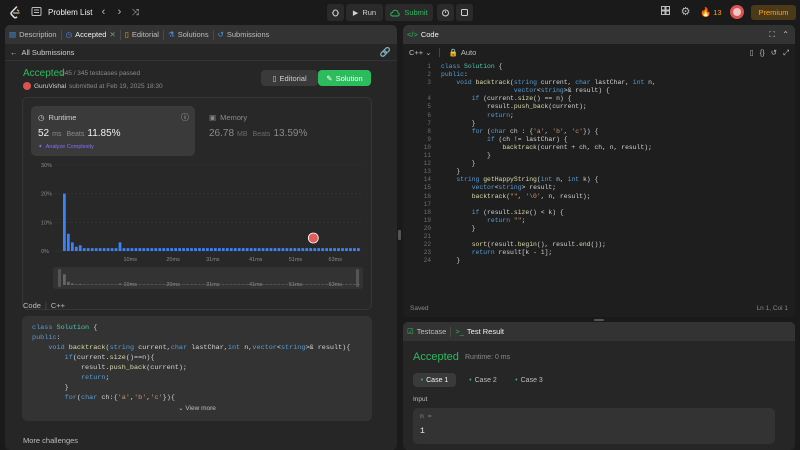 Image resolution: width=800 pixels, height=450 pixels. What do you see at coordinates (752, 53) in the screenshot?
I see `bookmark-icon: ▯` at bounding box center [752, 53].